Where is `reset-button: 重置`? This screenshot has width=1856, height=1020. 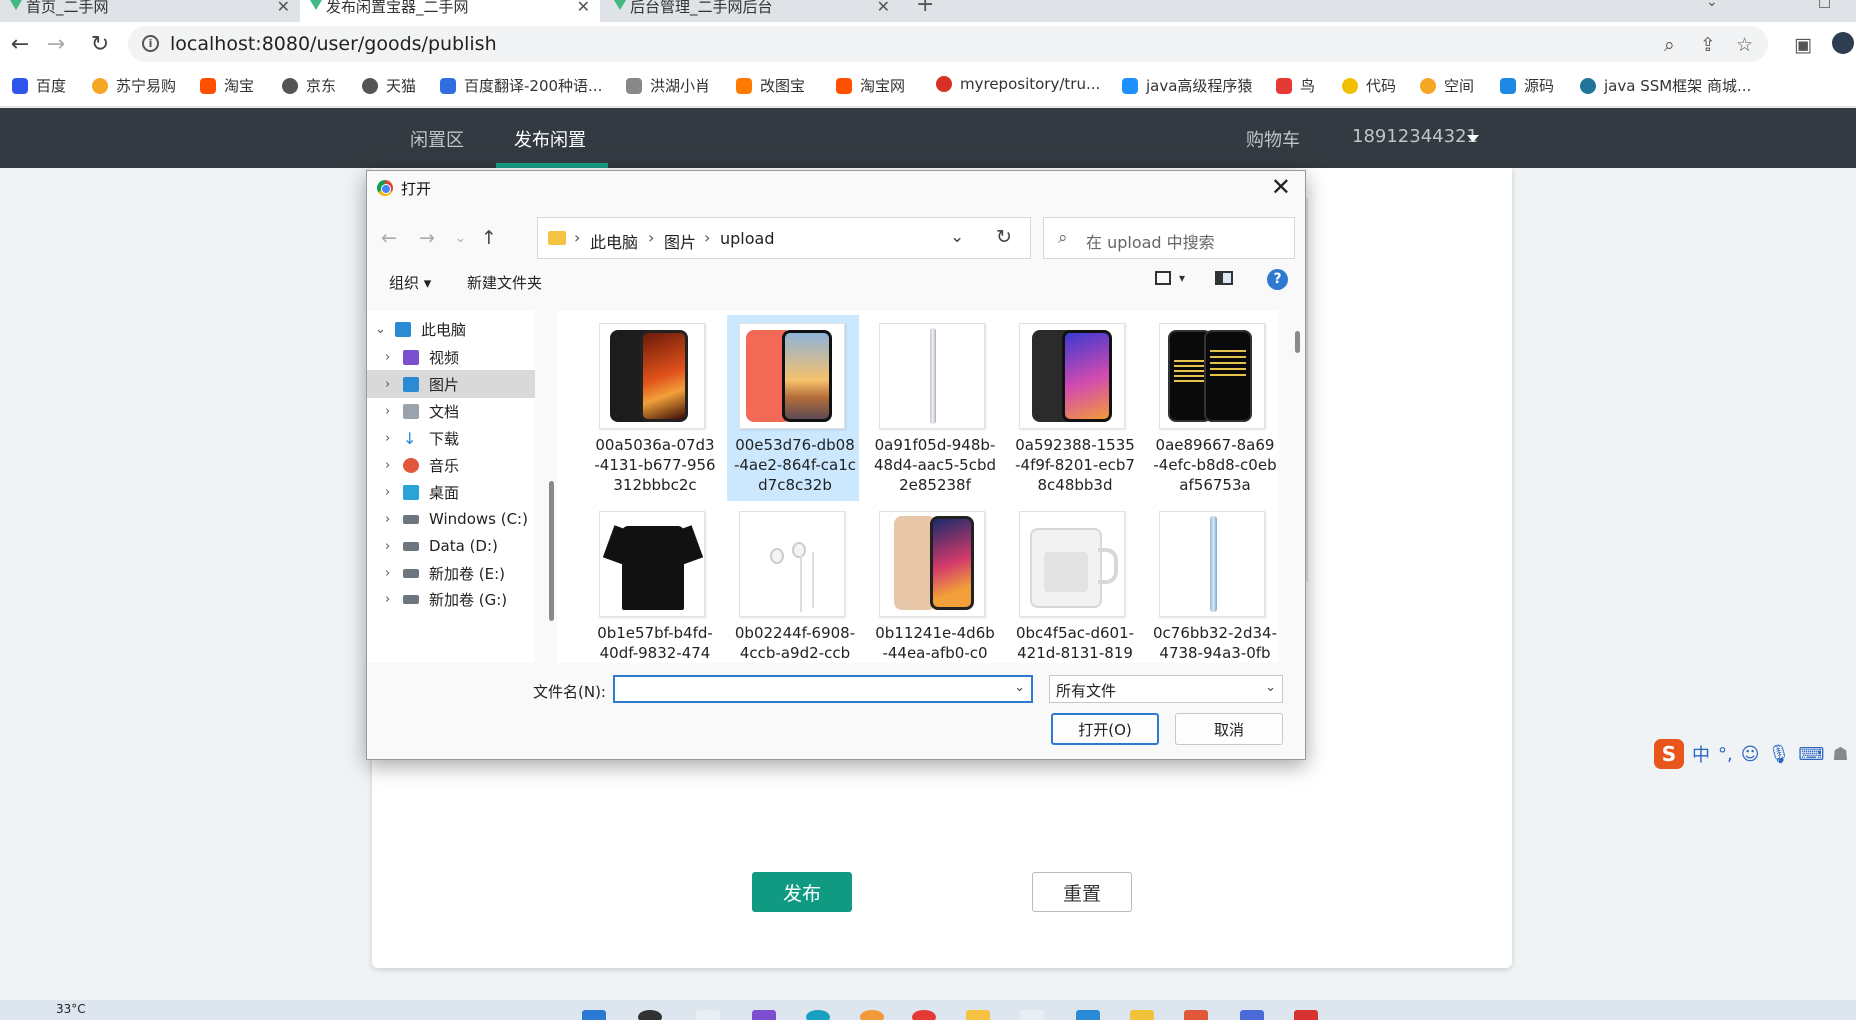 reset-button: 重置 is located at coordinates (1082, 892).